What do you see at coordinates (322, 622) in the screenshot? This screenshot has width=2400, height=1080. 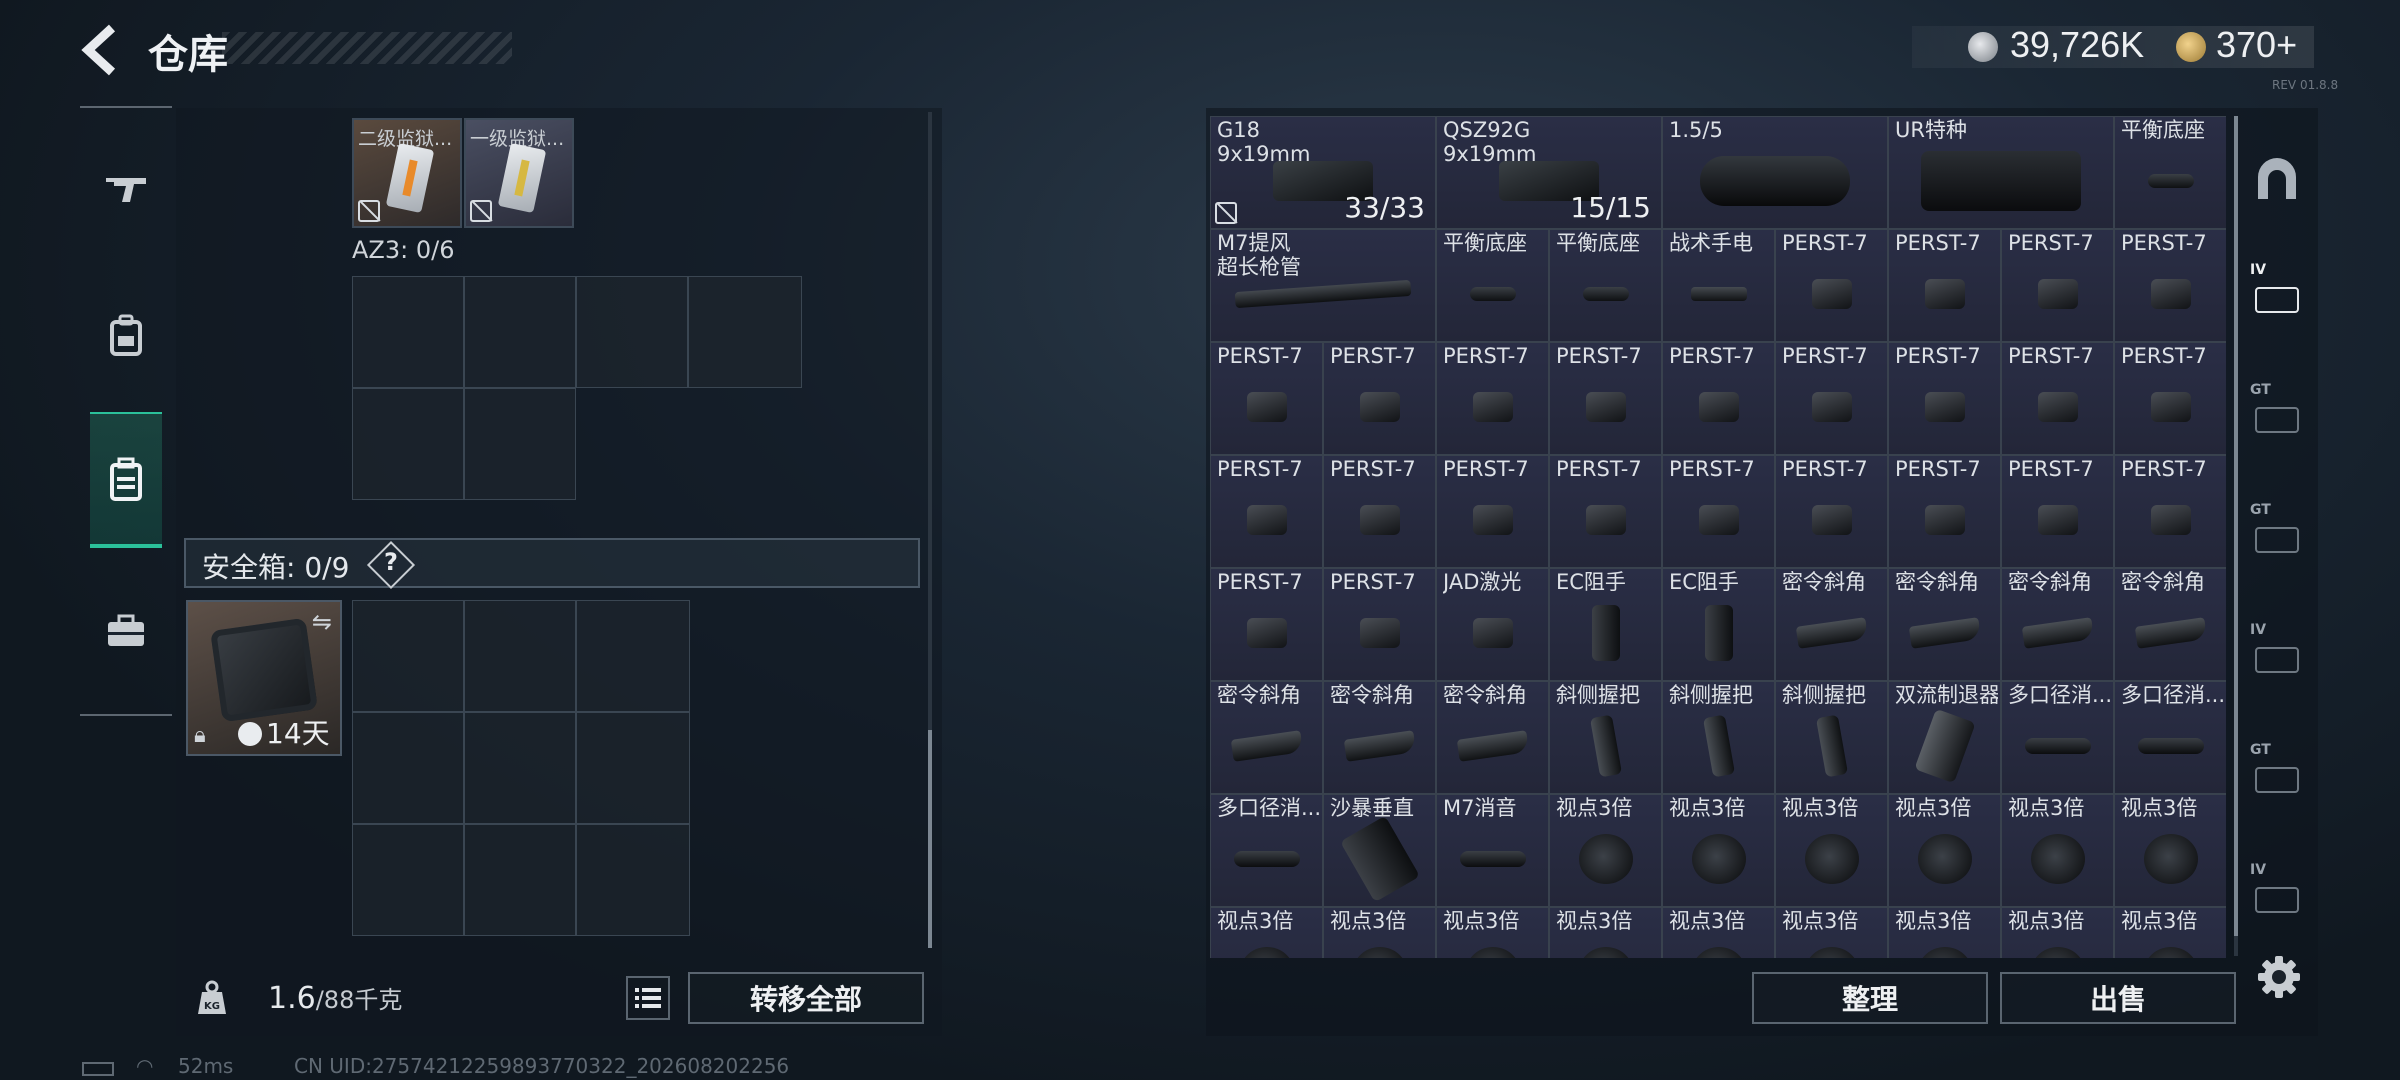 I see `swap-icon: ⇋` at bounding box center [322, 622].